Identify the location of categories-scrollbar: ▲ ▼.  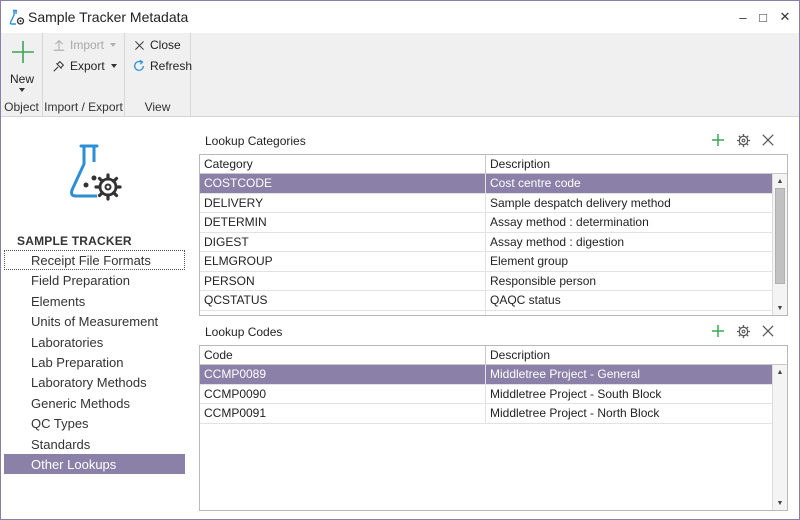
(779, 244).